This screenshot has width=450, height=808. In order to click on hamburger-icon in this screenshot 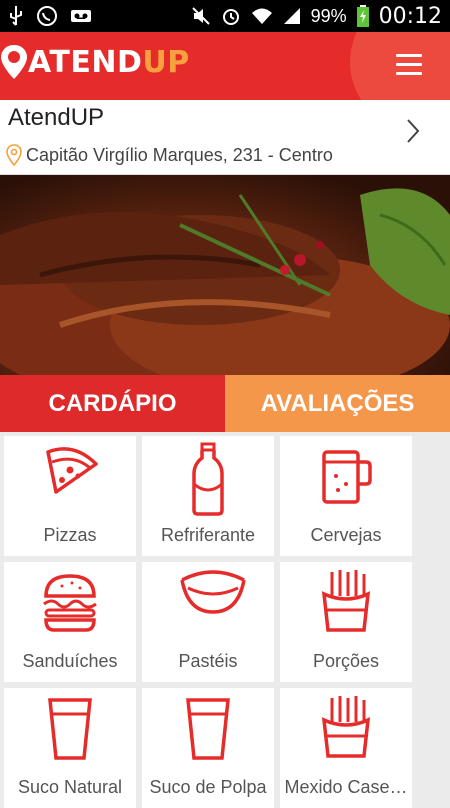, I will do `click(409, 55)`.